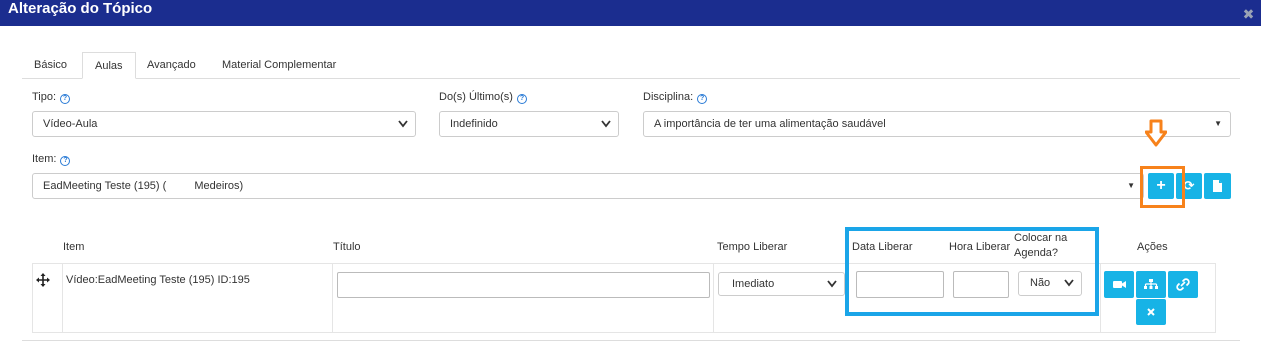 Image resolution: width=1261 pixels, height=360 pixels. What do you see at coordinates (224, 124) in the screenshot?
I see `tipo-select: Vídeo-Aula` at bounding box center [224, 124].